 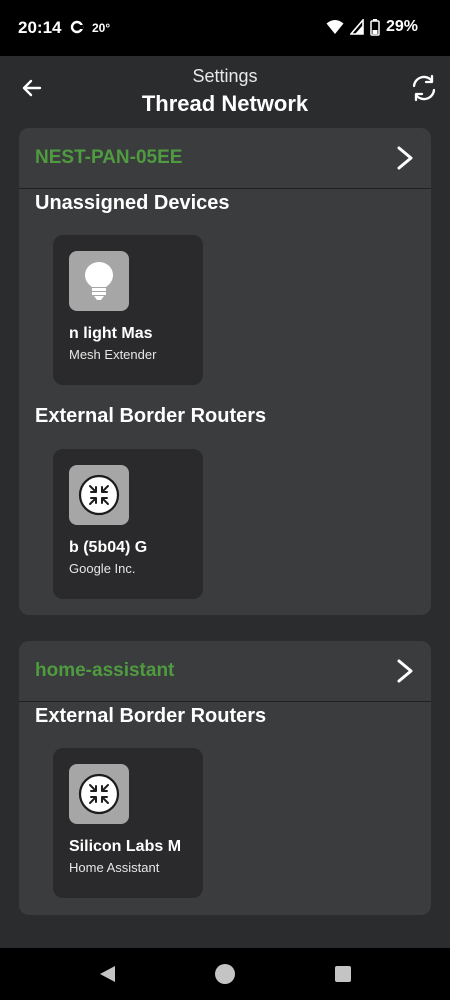 I want to click on status-bar: 20:14 20° 29%, so click(x=225, y=28).